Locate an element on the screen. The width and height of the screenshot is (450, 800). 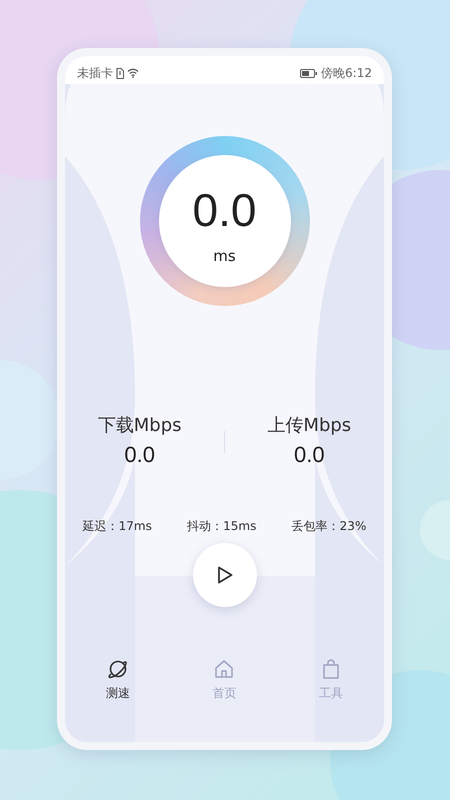
ping-value: 0.0 is located at coordinates (224, 210).